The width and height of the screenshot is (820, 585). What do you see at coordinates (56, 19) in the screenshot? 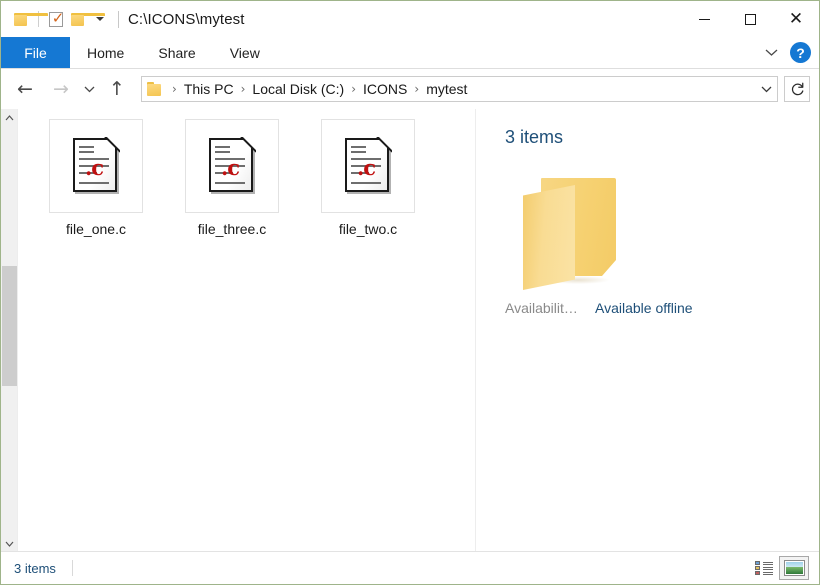
I see `properties-icon: ✓` at bounding box center [56, 19].